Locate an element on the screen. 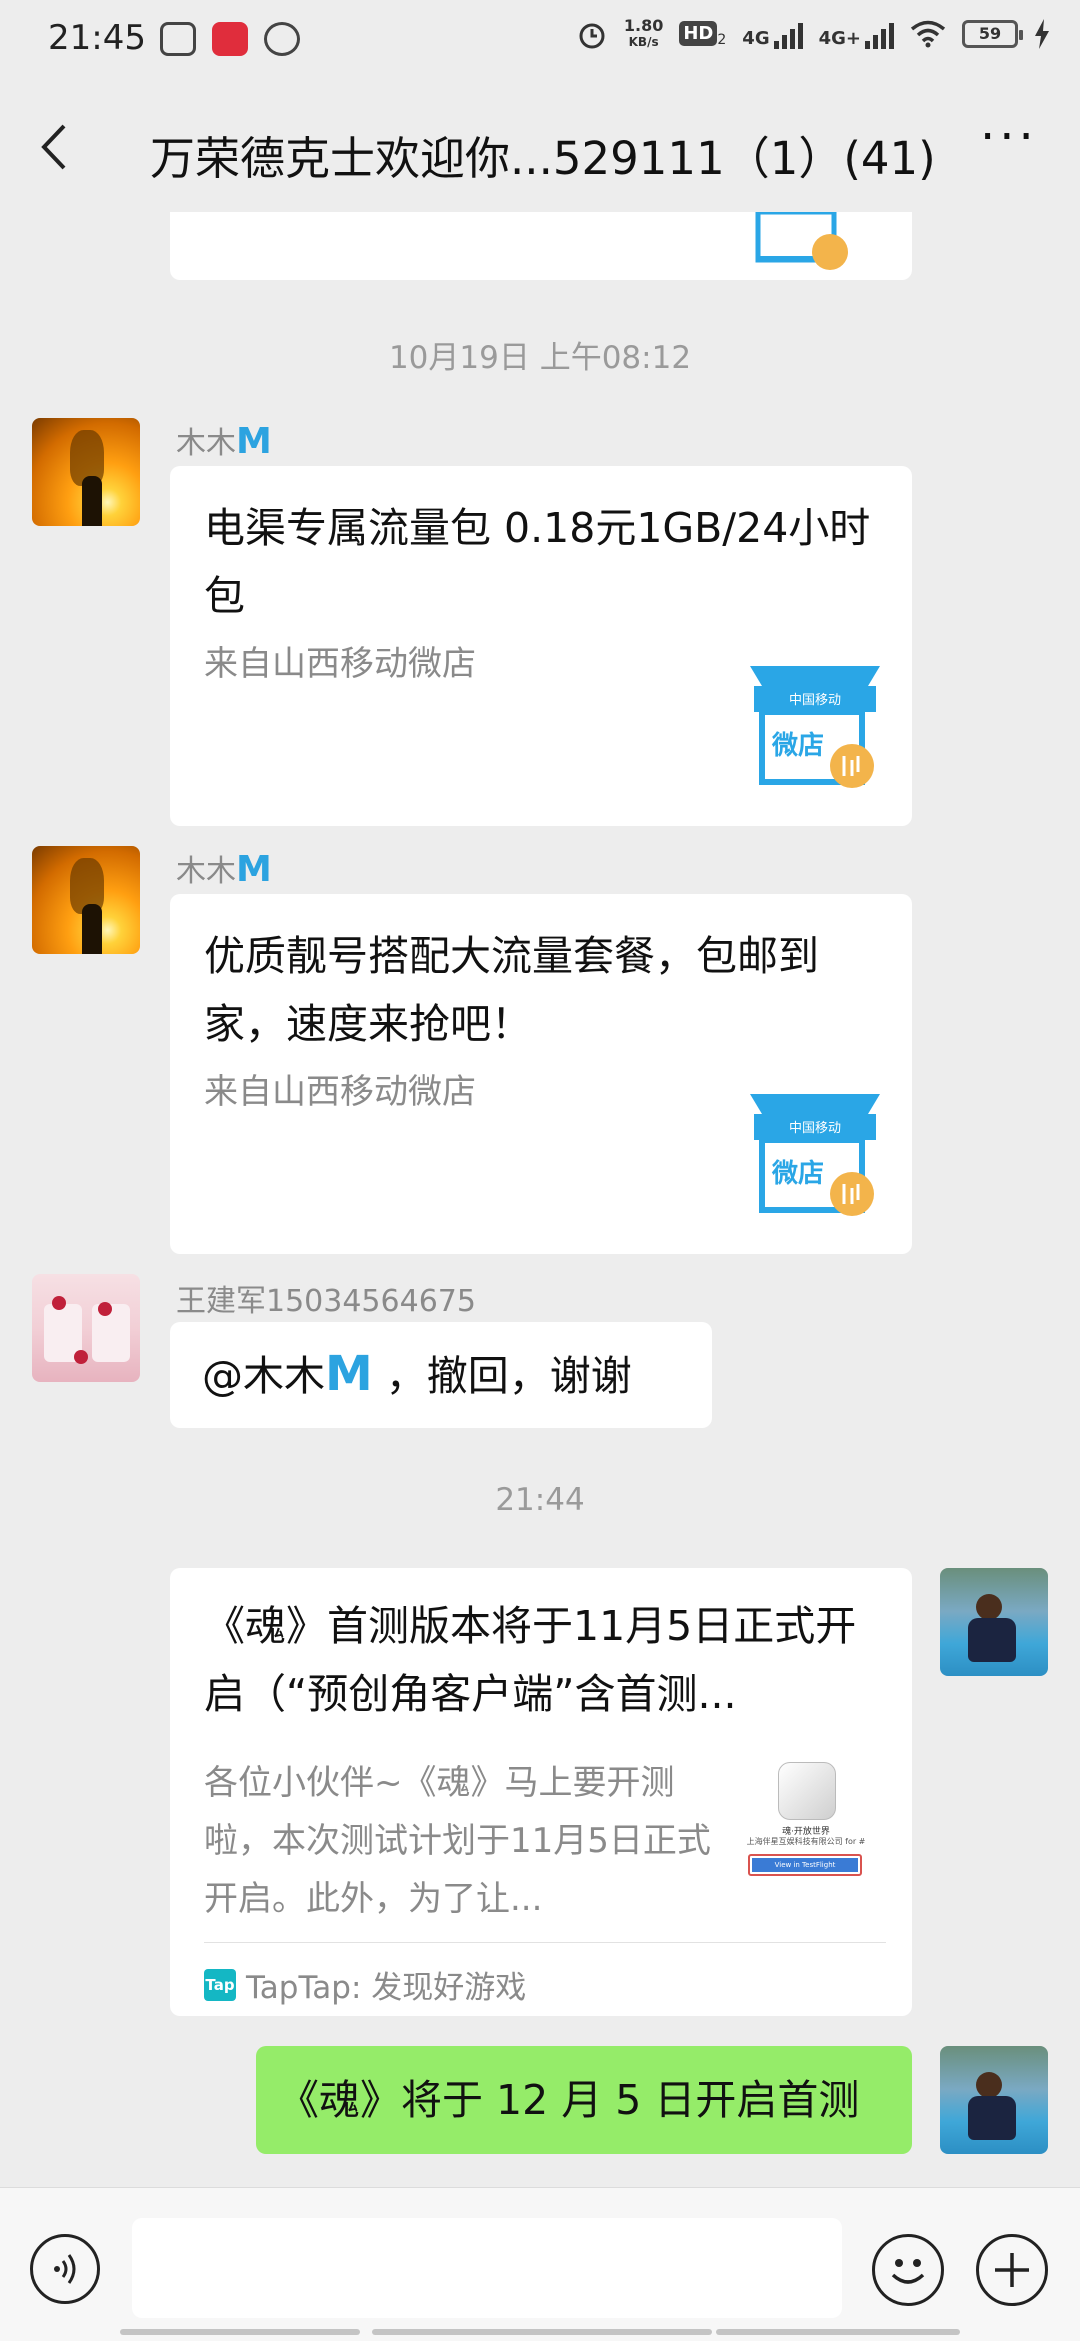  app-logo-icon is located at coordinates (807, 1791).